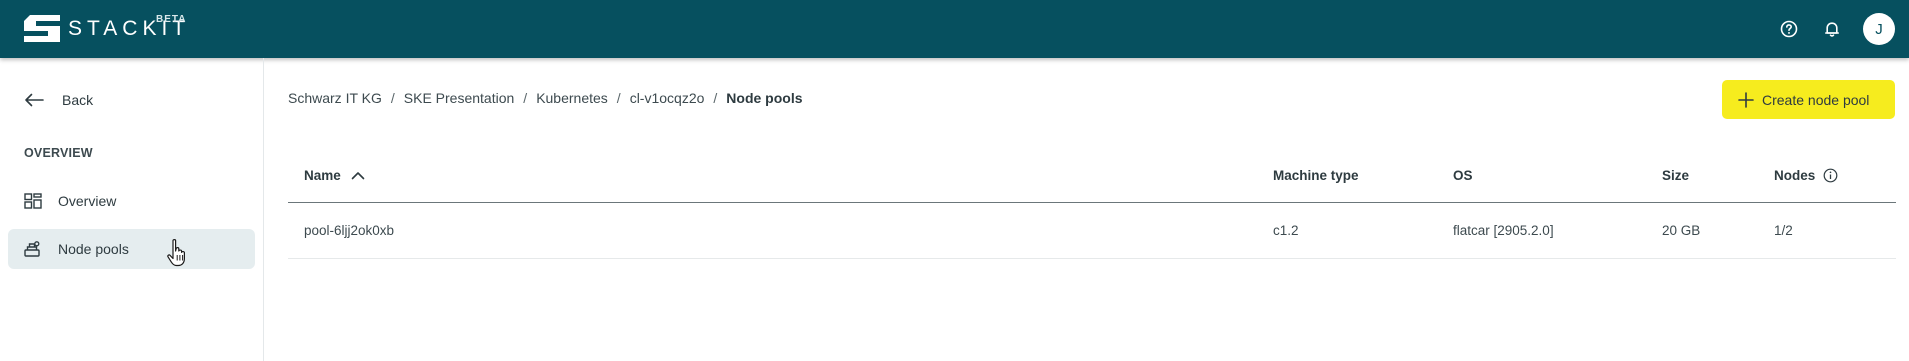 This screenshot has width=1909, height=361. Describe the element at coordinates (58, 100) in the screenshot. I see `back-link: Back` at that location.